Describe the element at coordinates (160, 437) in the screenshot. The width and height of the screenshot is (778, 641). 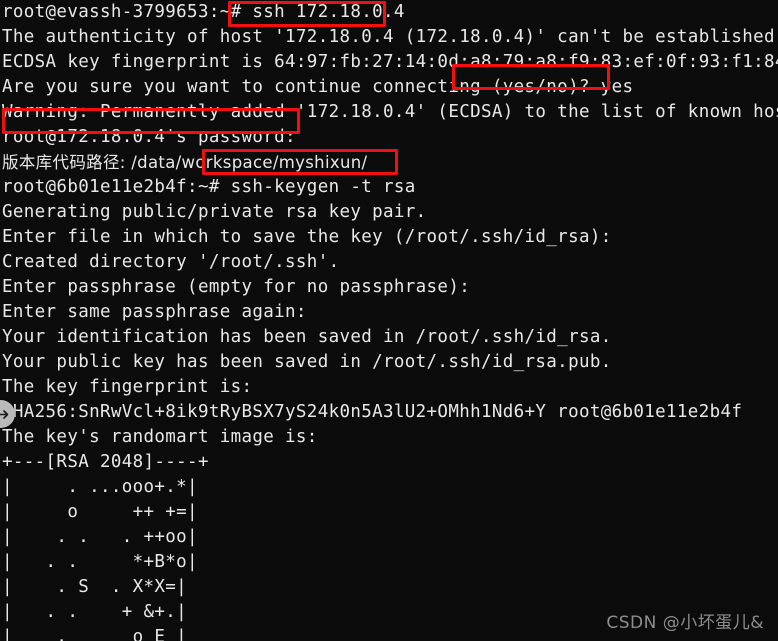
I see `terminal-line-text: The key's randomart image is:` at that location.